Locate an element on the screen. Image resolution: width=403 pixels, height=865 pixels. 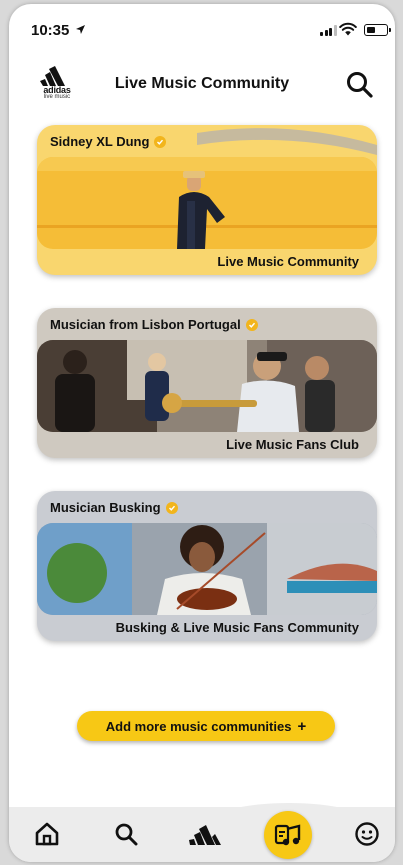
status-time: 10:35 is located at coordinates (50, 30).